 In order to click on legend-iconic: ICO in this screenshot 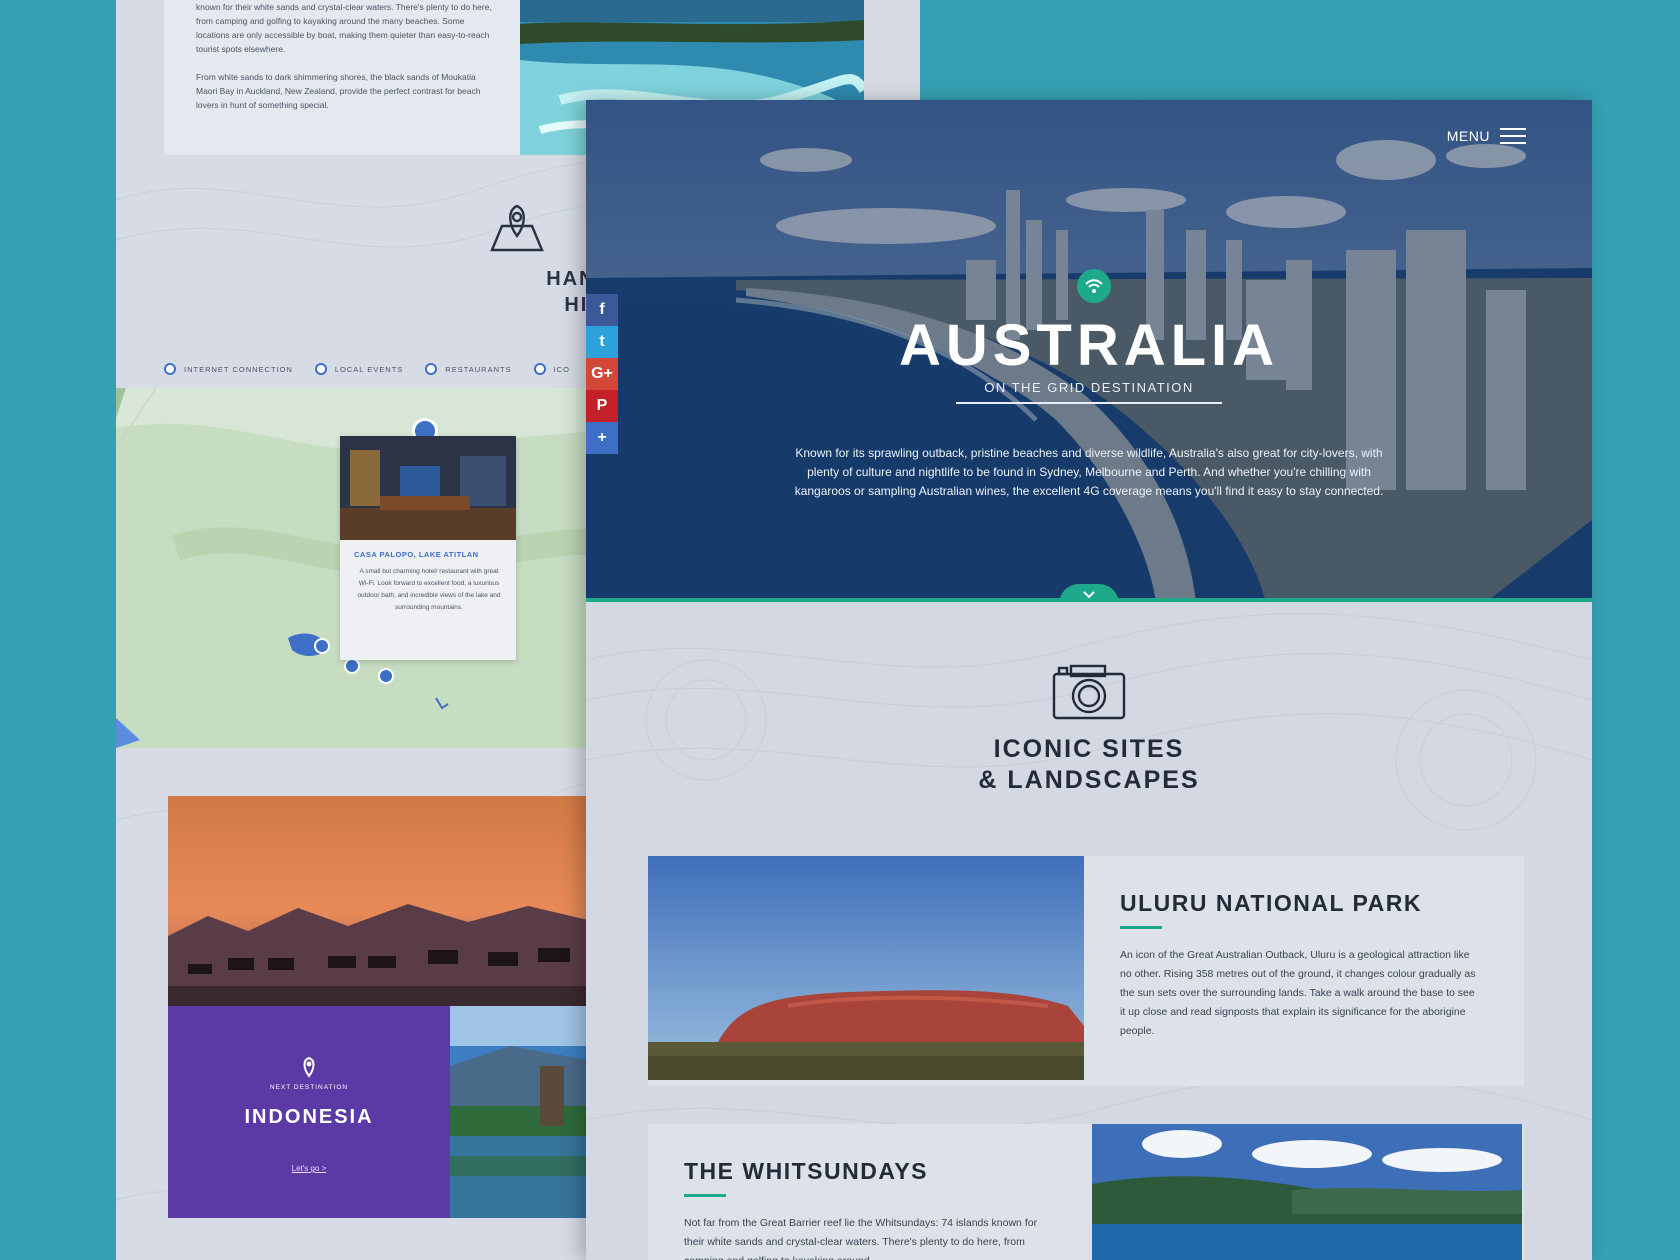, I will do `click(551, 369)`.